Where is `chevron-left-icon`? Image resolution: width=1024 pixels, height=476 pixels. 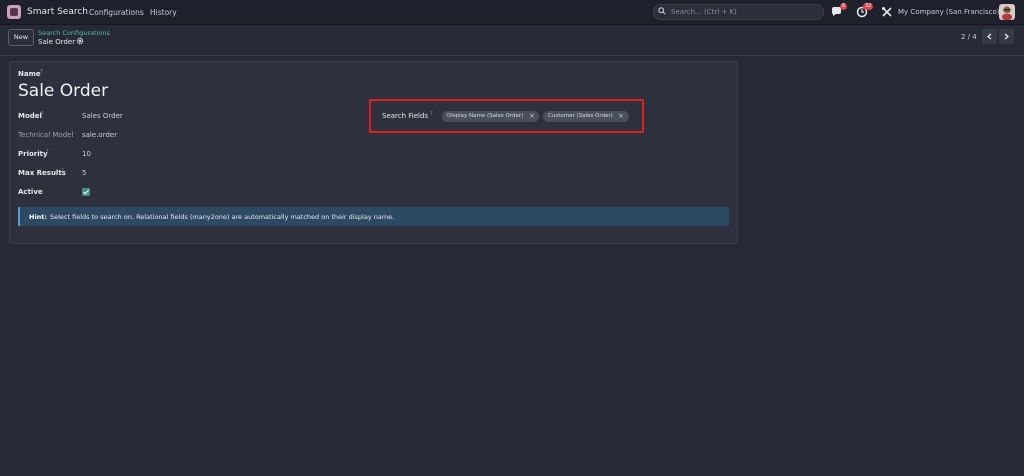 chevron-left-icon is located at coordinates (989, 36).